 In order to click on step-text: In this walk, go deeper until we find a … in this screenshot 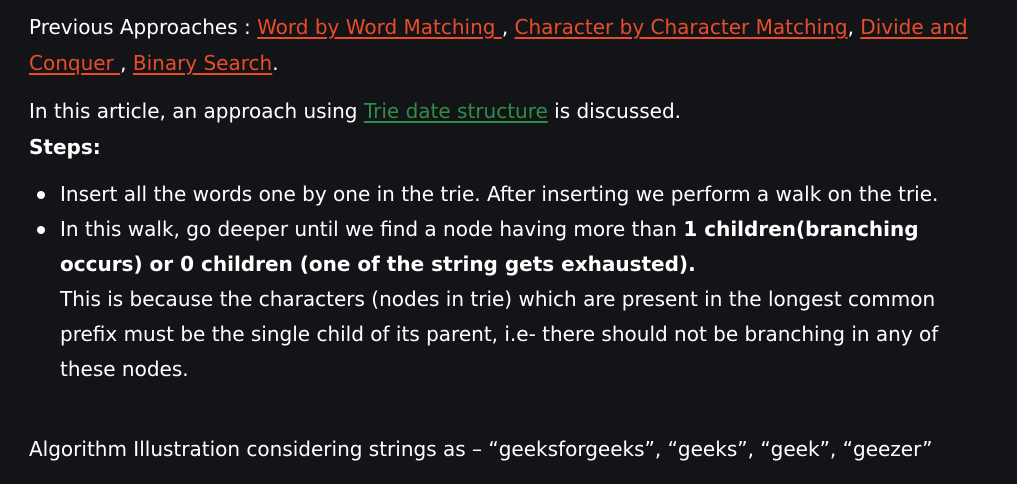, I will do `click(372, 229)`.